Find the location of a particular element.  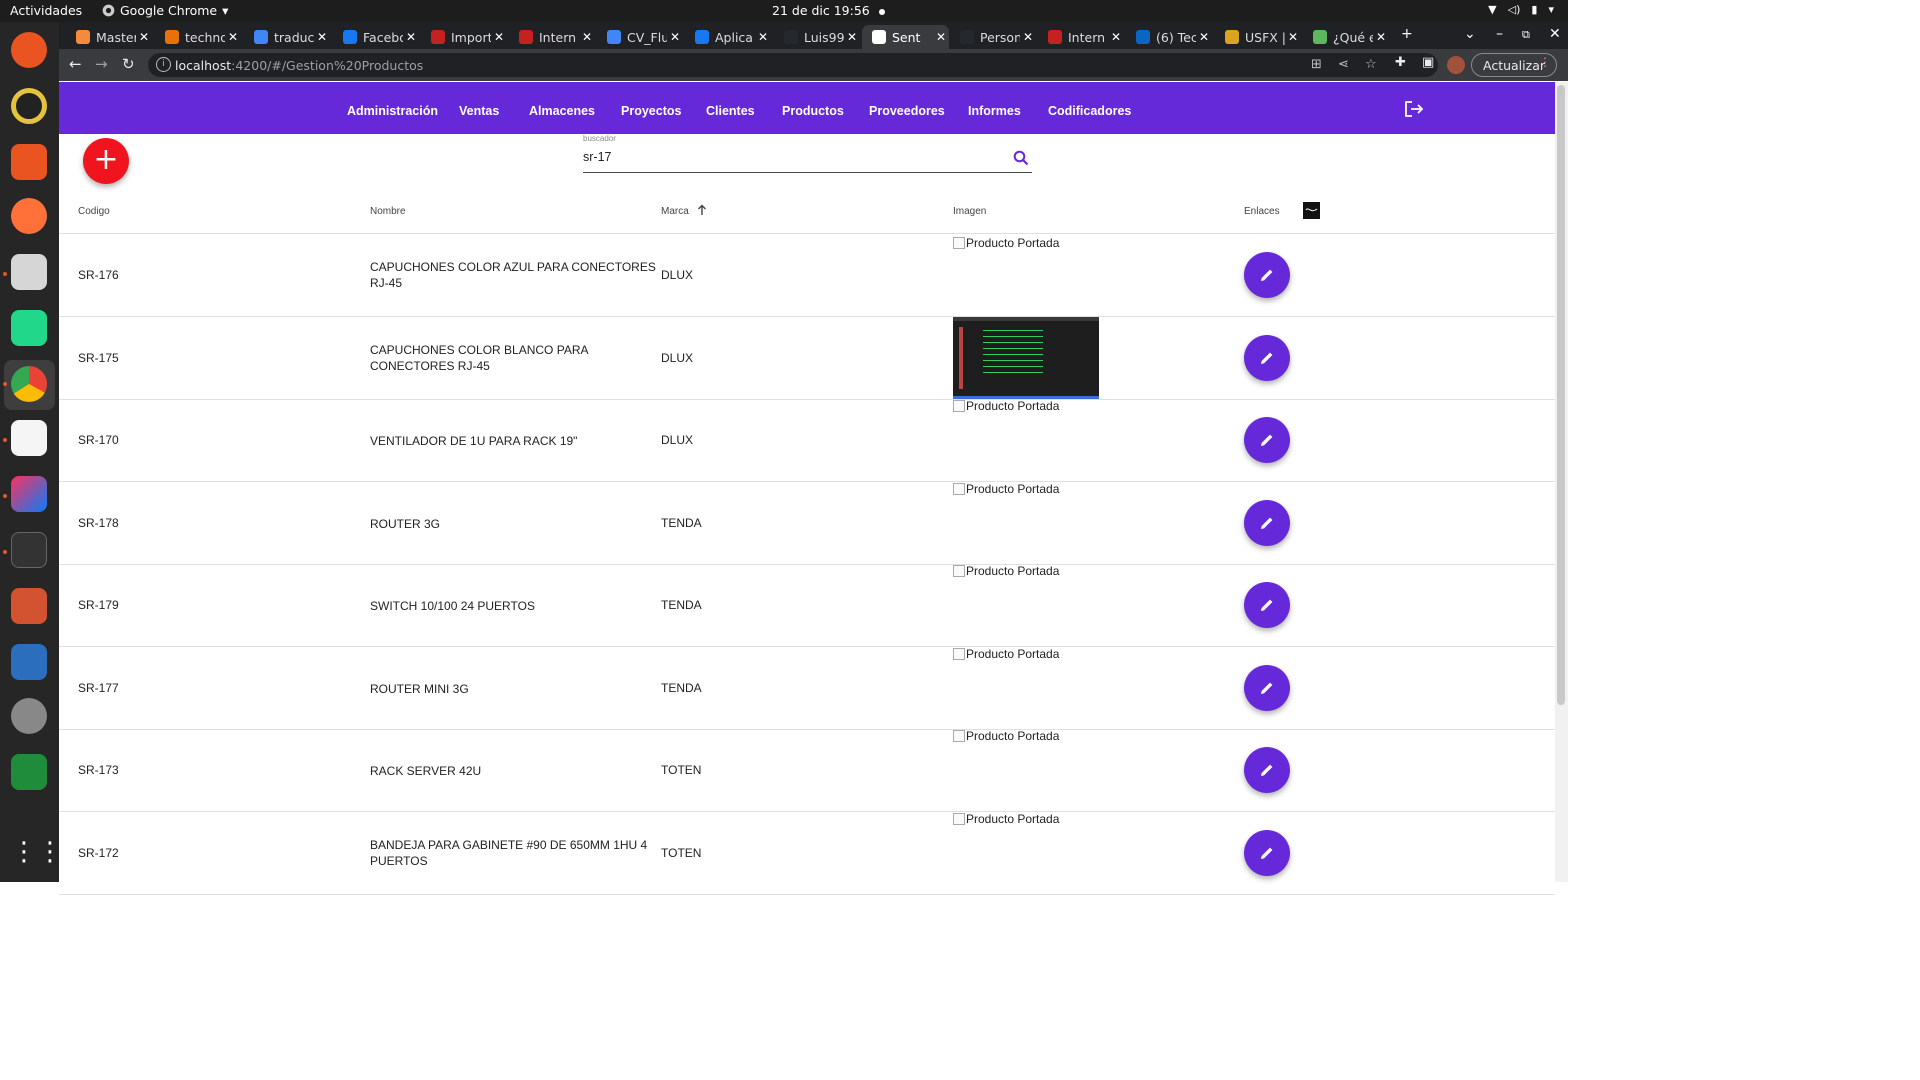

tab-title: Intern is located at coordinates (1087, 37).